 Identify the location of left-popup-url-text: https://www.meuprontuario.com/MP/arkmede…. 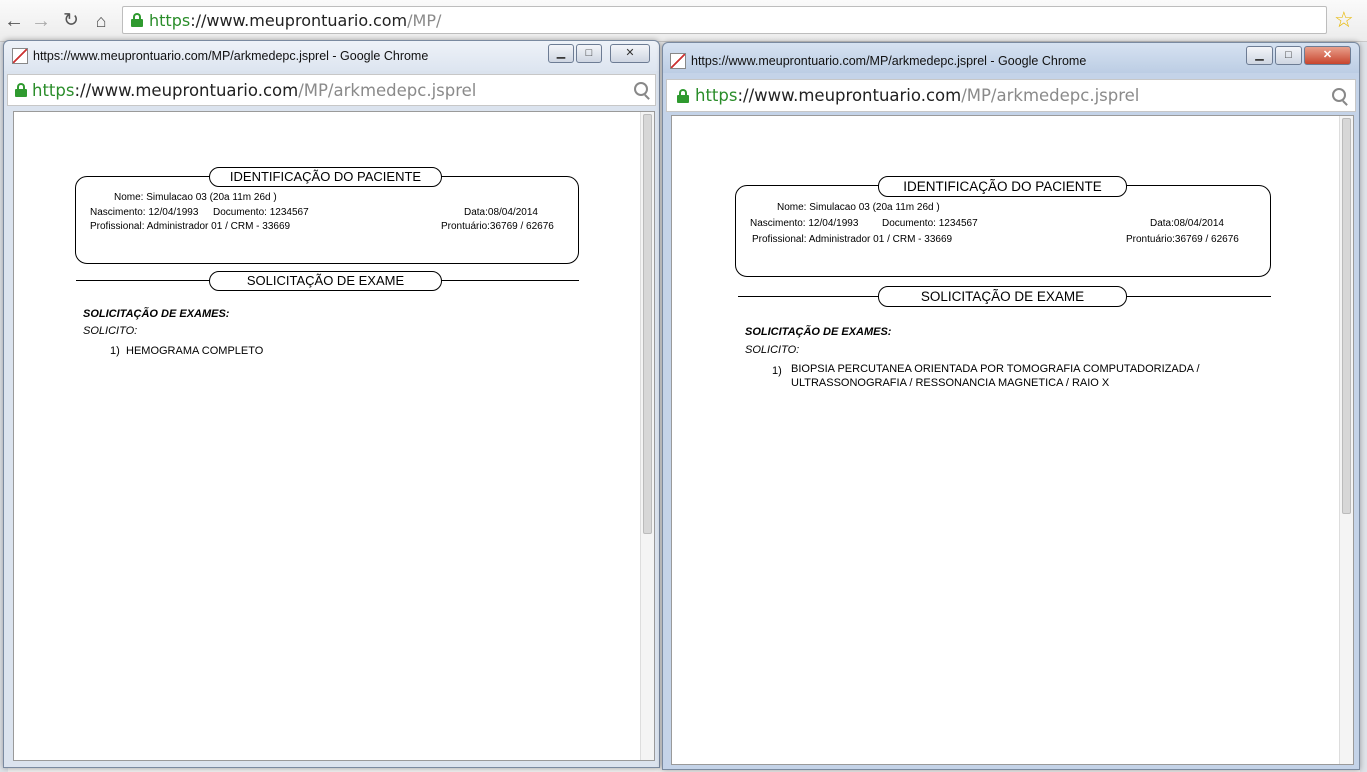
(254, 90).